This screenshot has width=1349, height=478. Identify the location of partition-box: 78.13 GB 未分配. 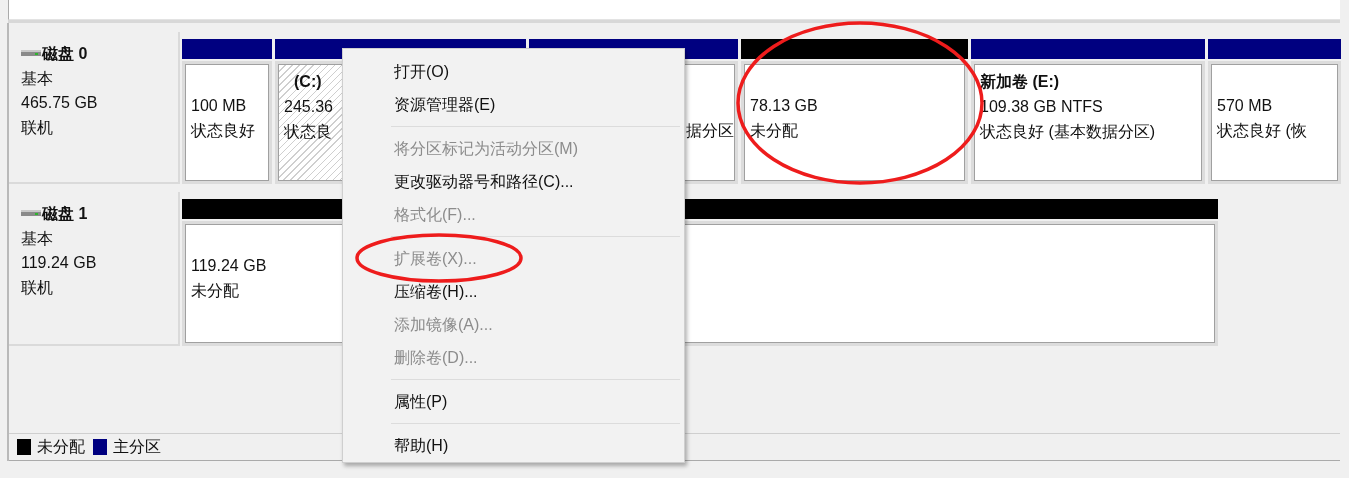
(854, 122).